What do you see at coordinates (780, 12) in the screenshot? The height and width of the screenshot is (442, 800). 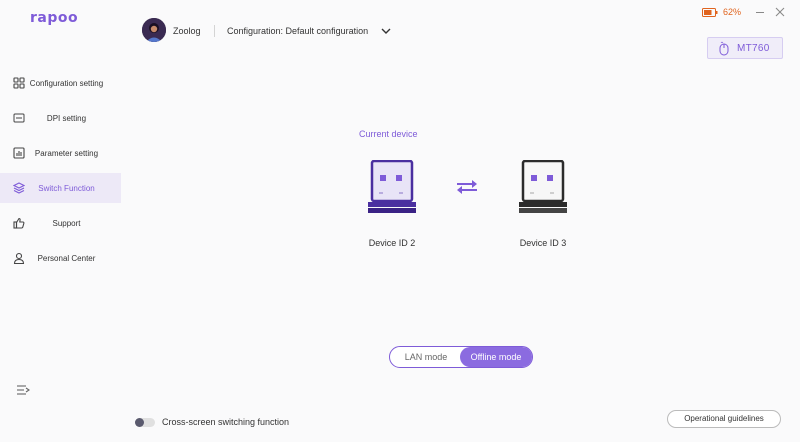 I see `close-icon` at bounding box center [780, 12].